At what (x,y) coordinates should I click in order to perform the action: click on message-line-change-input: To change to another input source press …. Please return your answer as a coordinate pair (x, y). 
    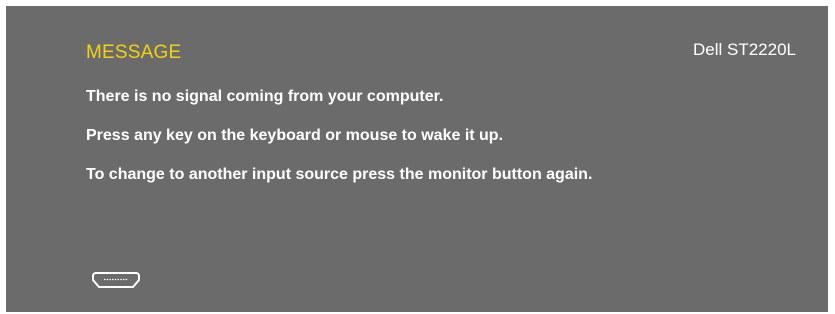
    Looking at the image, I should click on (339, 174).